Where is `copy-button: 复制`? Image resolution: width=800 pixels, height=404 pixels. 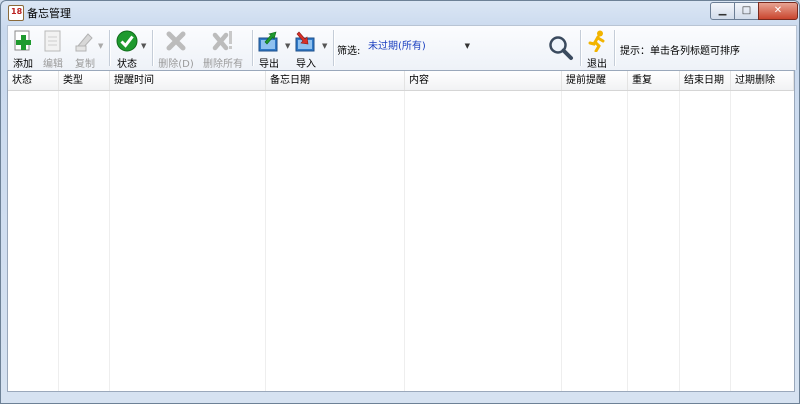
copy-button: 复制 is located at coordinates (85, 49).